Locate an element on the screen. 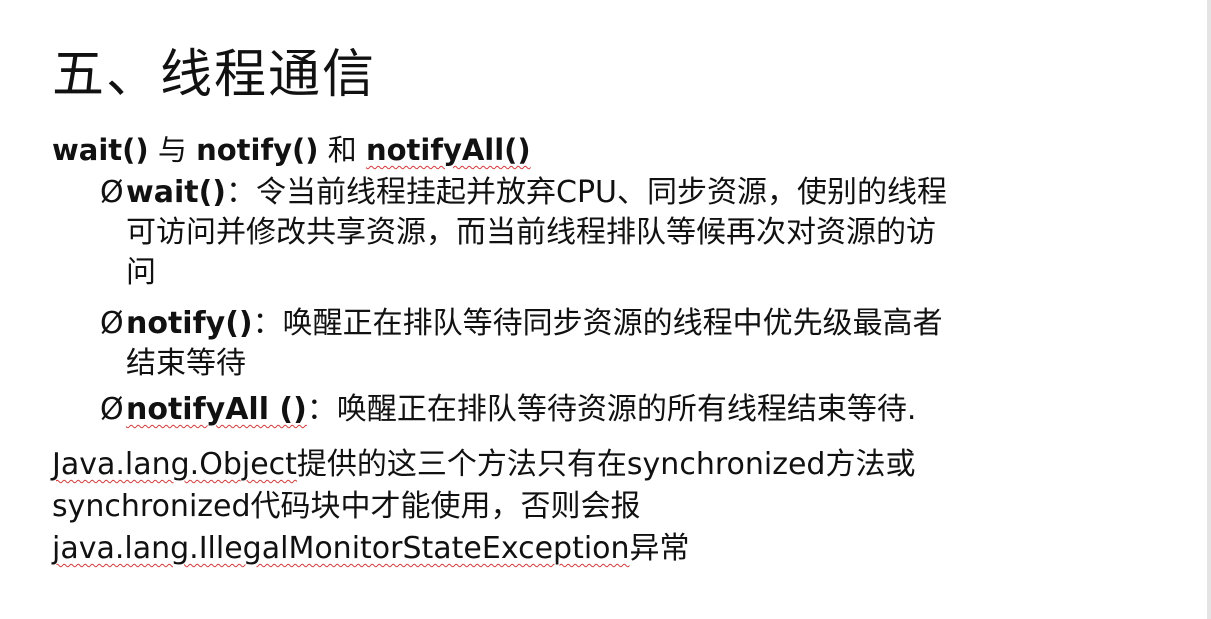  note-text-1: 提供的这三个方法只有在 is located at coordinates (461, 464).